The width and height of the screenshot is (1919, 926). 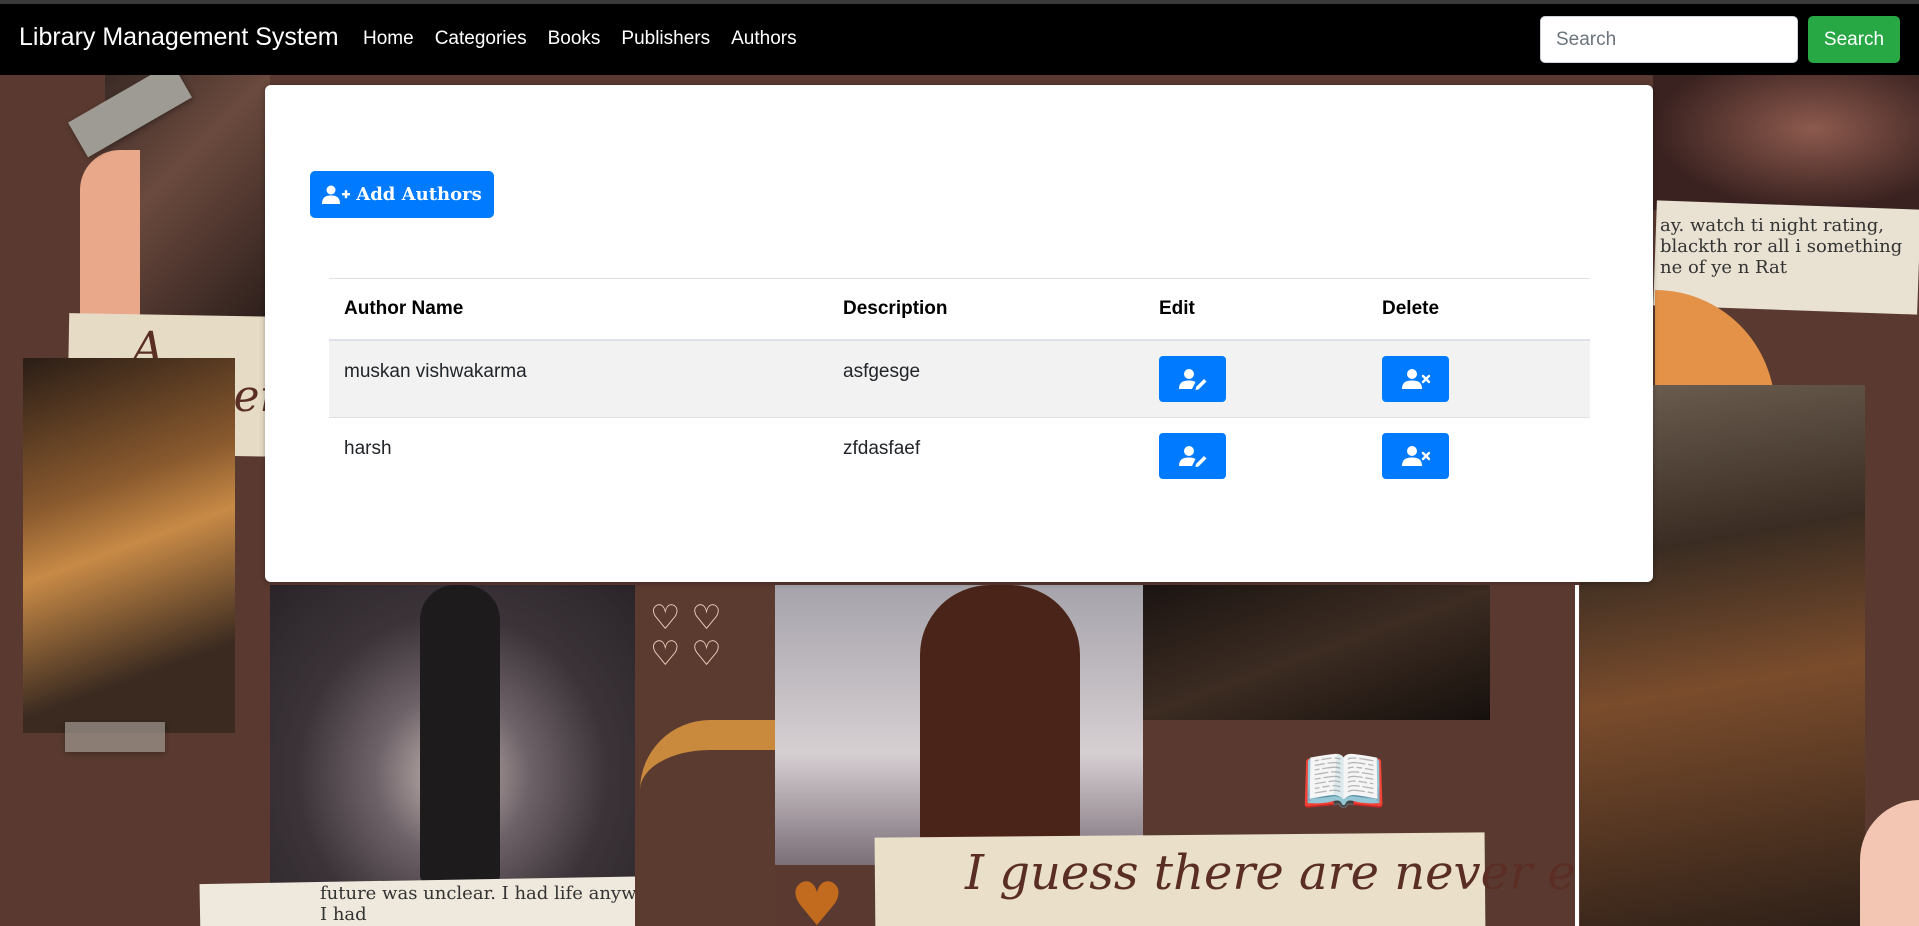 I want to click on room-photo-left, so click(x=129, y=545).